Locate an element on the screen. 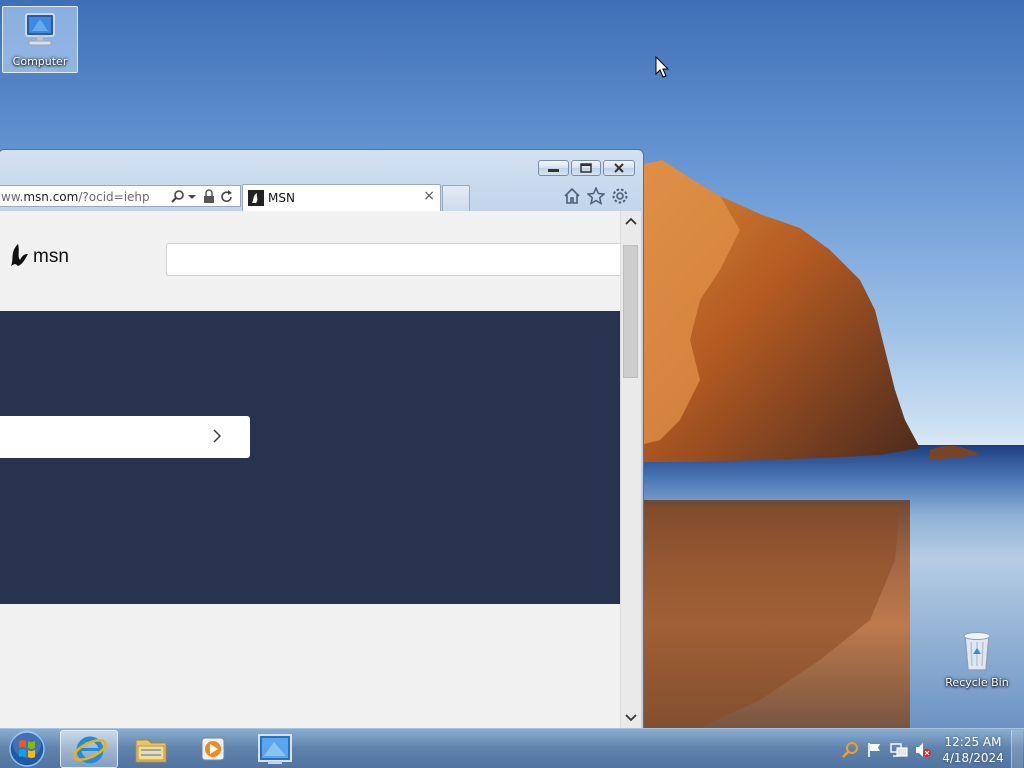  taskbar: 12:25 AM 4/18/2024 is located at coordinates (512, 748).